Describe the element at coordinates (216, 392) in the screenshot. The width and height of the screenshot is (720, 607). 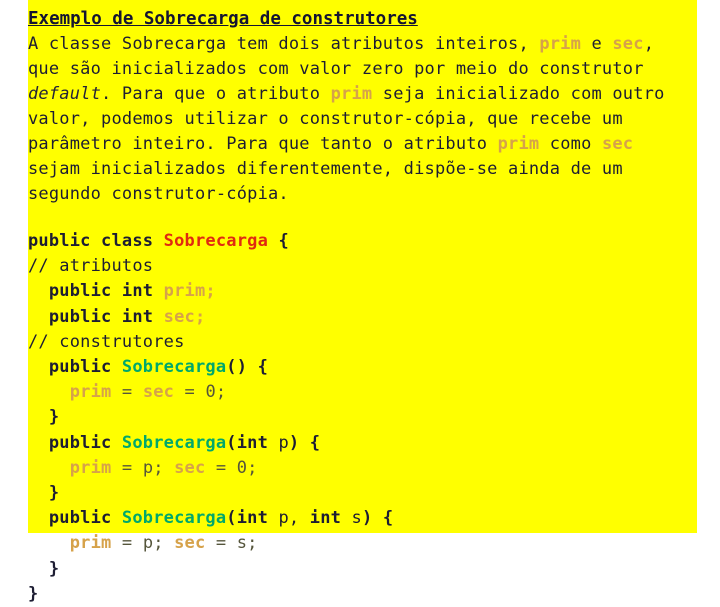
I see `code-line-7-value: 0;` at that location.